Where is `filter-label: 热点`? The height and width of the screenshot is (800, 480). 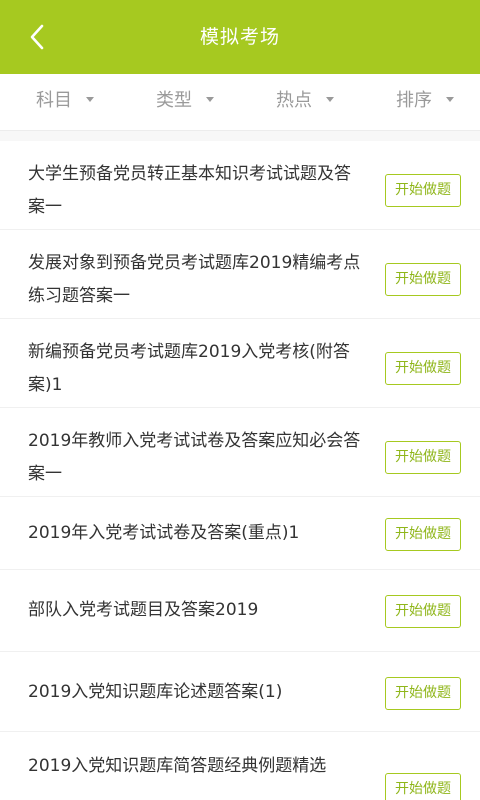 filter-label: 热点 is located at coordinates (294, 100).